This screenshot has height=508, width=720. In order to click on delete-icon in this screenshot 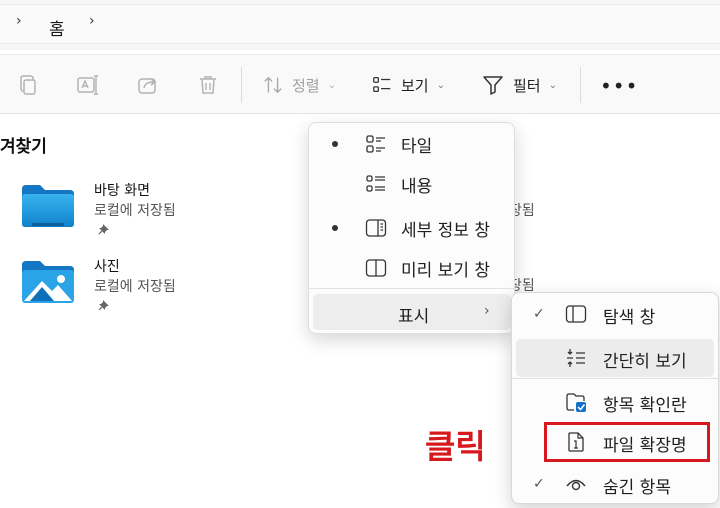, I will do `click(208, 85)`.